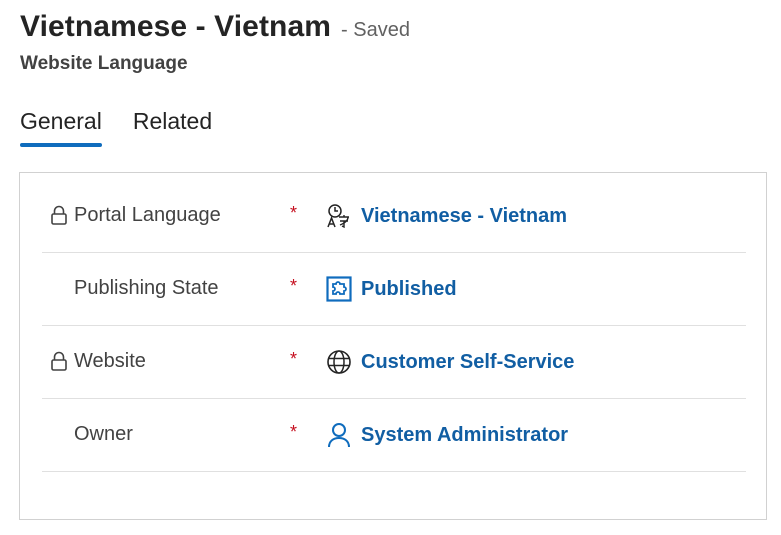 The width and height of the screenshot is (781, 535). I want to click on field-row-owner: Owner * System Administrator, so click(394, 435).